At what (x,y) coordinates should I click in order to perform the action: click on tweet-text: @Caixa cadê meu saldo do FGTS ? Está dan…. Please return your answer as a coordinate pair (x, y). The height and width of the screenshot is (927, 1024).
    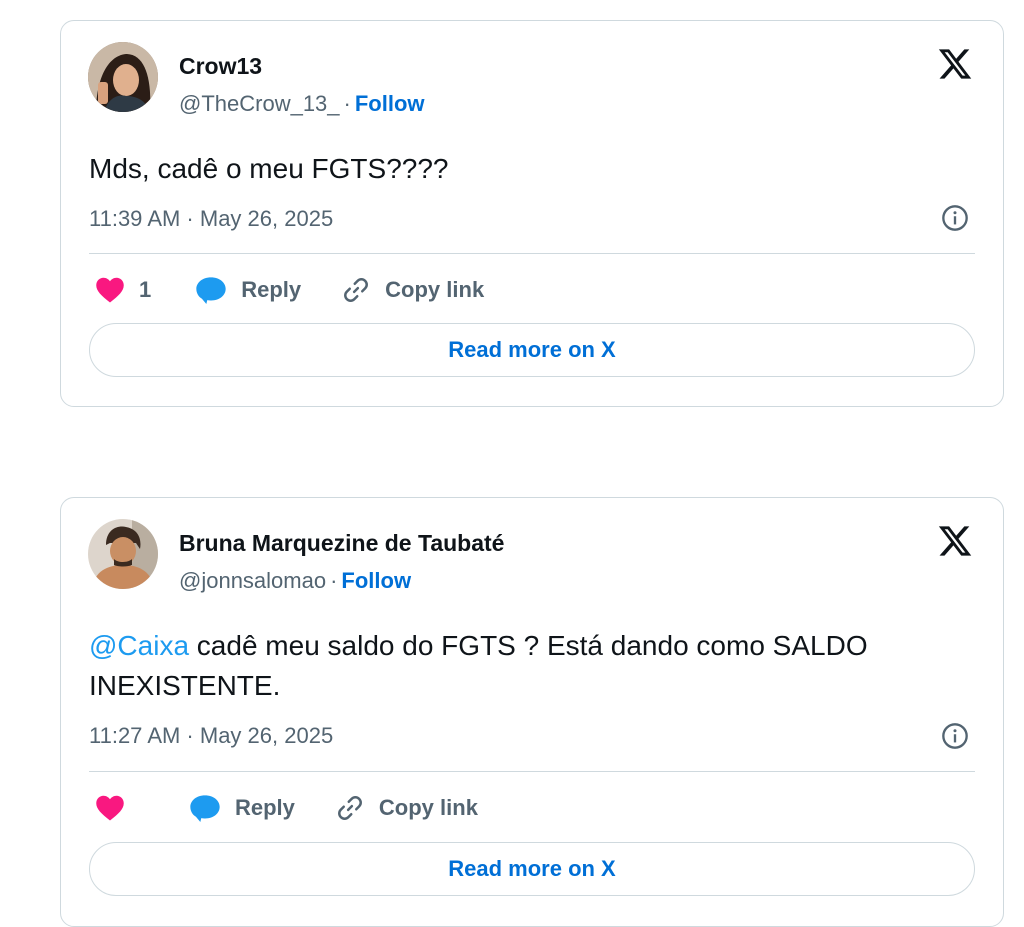
    Looking at the image, I should click on (529, 666).